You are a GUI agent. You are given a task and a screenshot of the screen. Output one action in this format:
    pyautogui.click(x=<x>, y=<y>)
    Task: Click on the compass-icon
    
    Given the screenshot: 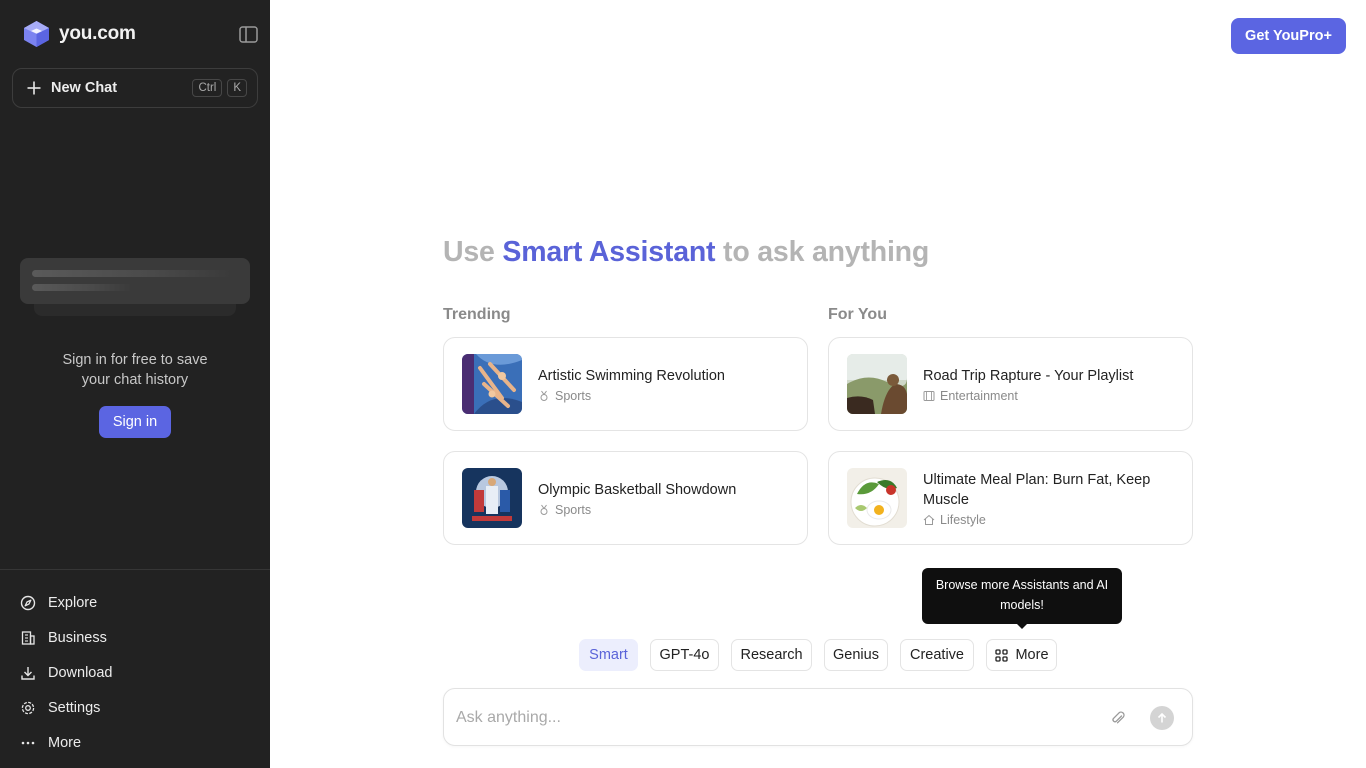 What is the action you would take?
    pyautogui.click(x=28, y=603)
    